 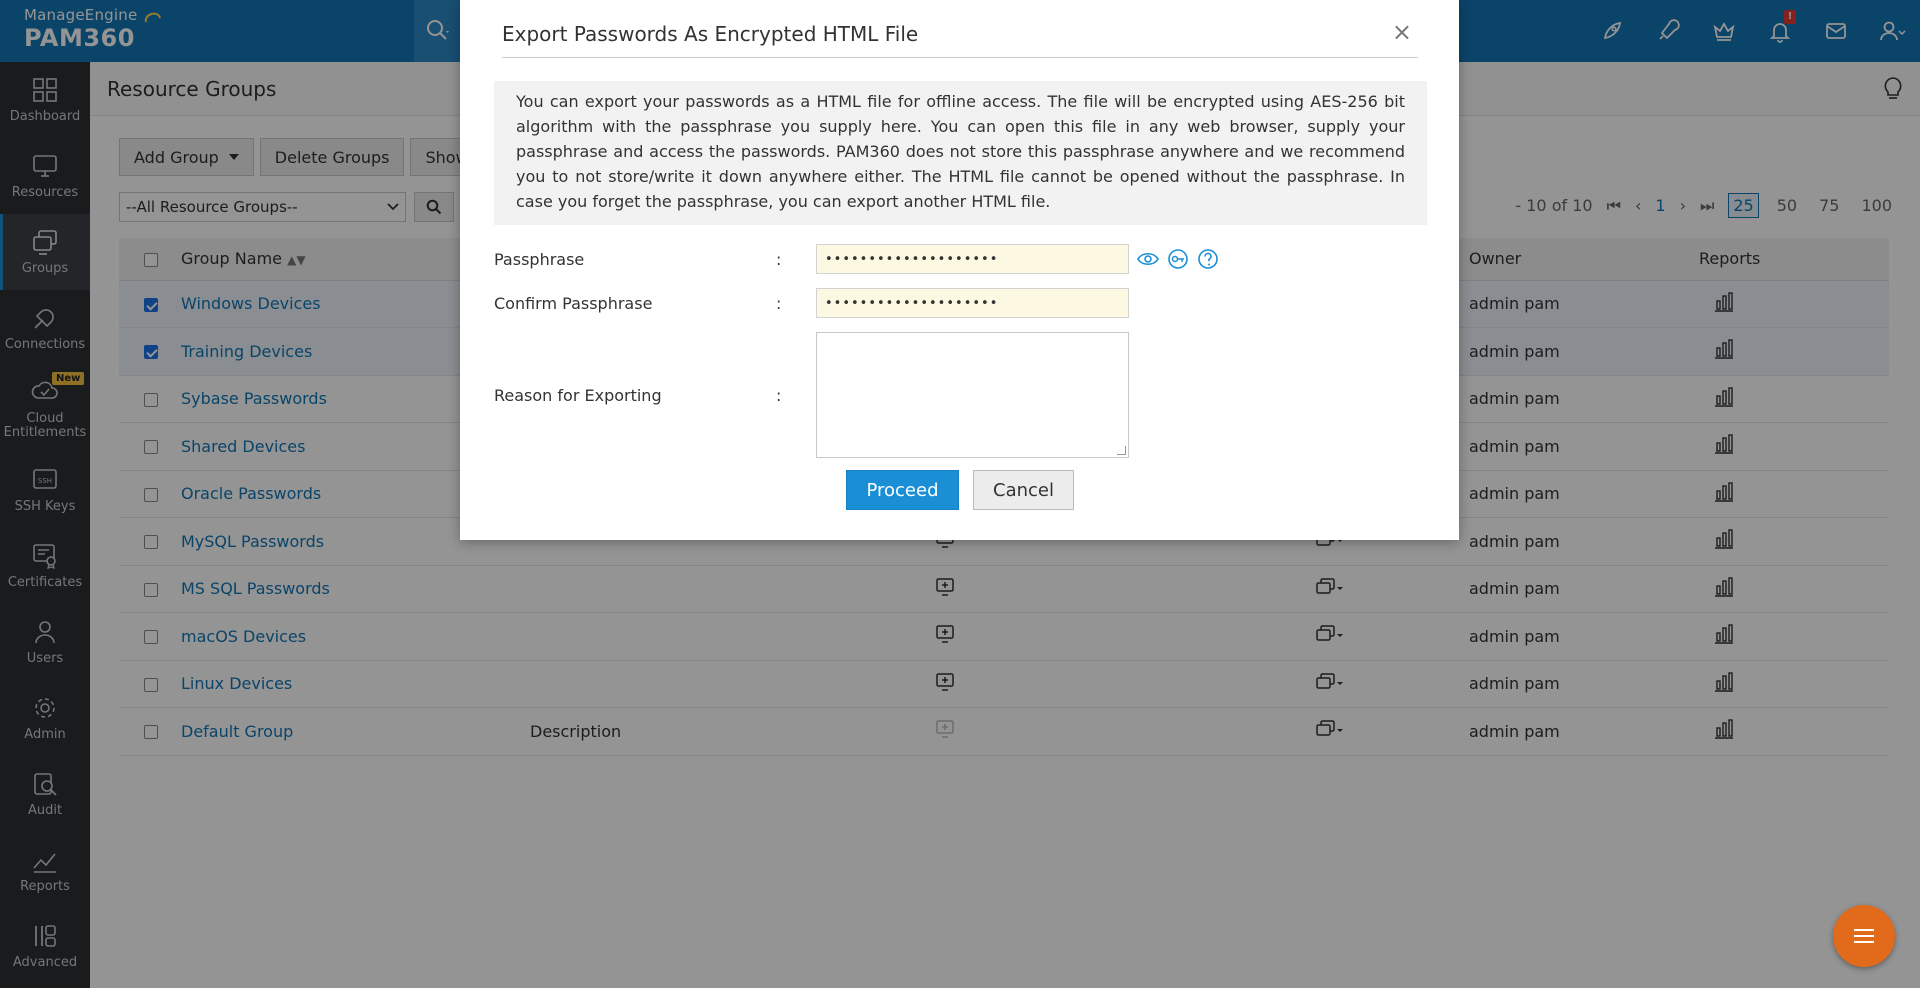 I want to click on eye-icon, so click(x=1148, y=259).